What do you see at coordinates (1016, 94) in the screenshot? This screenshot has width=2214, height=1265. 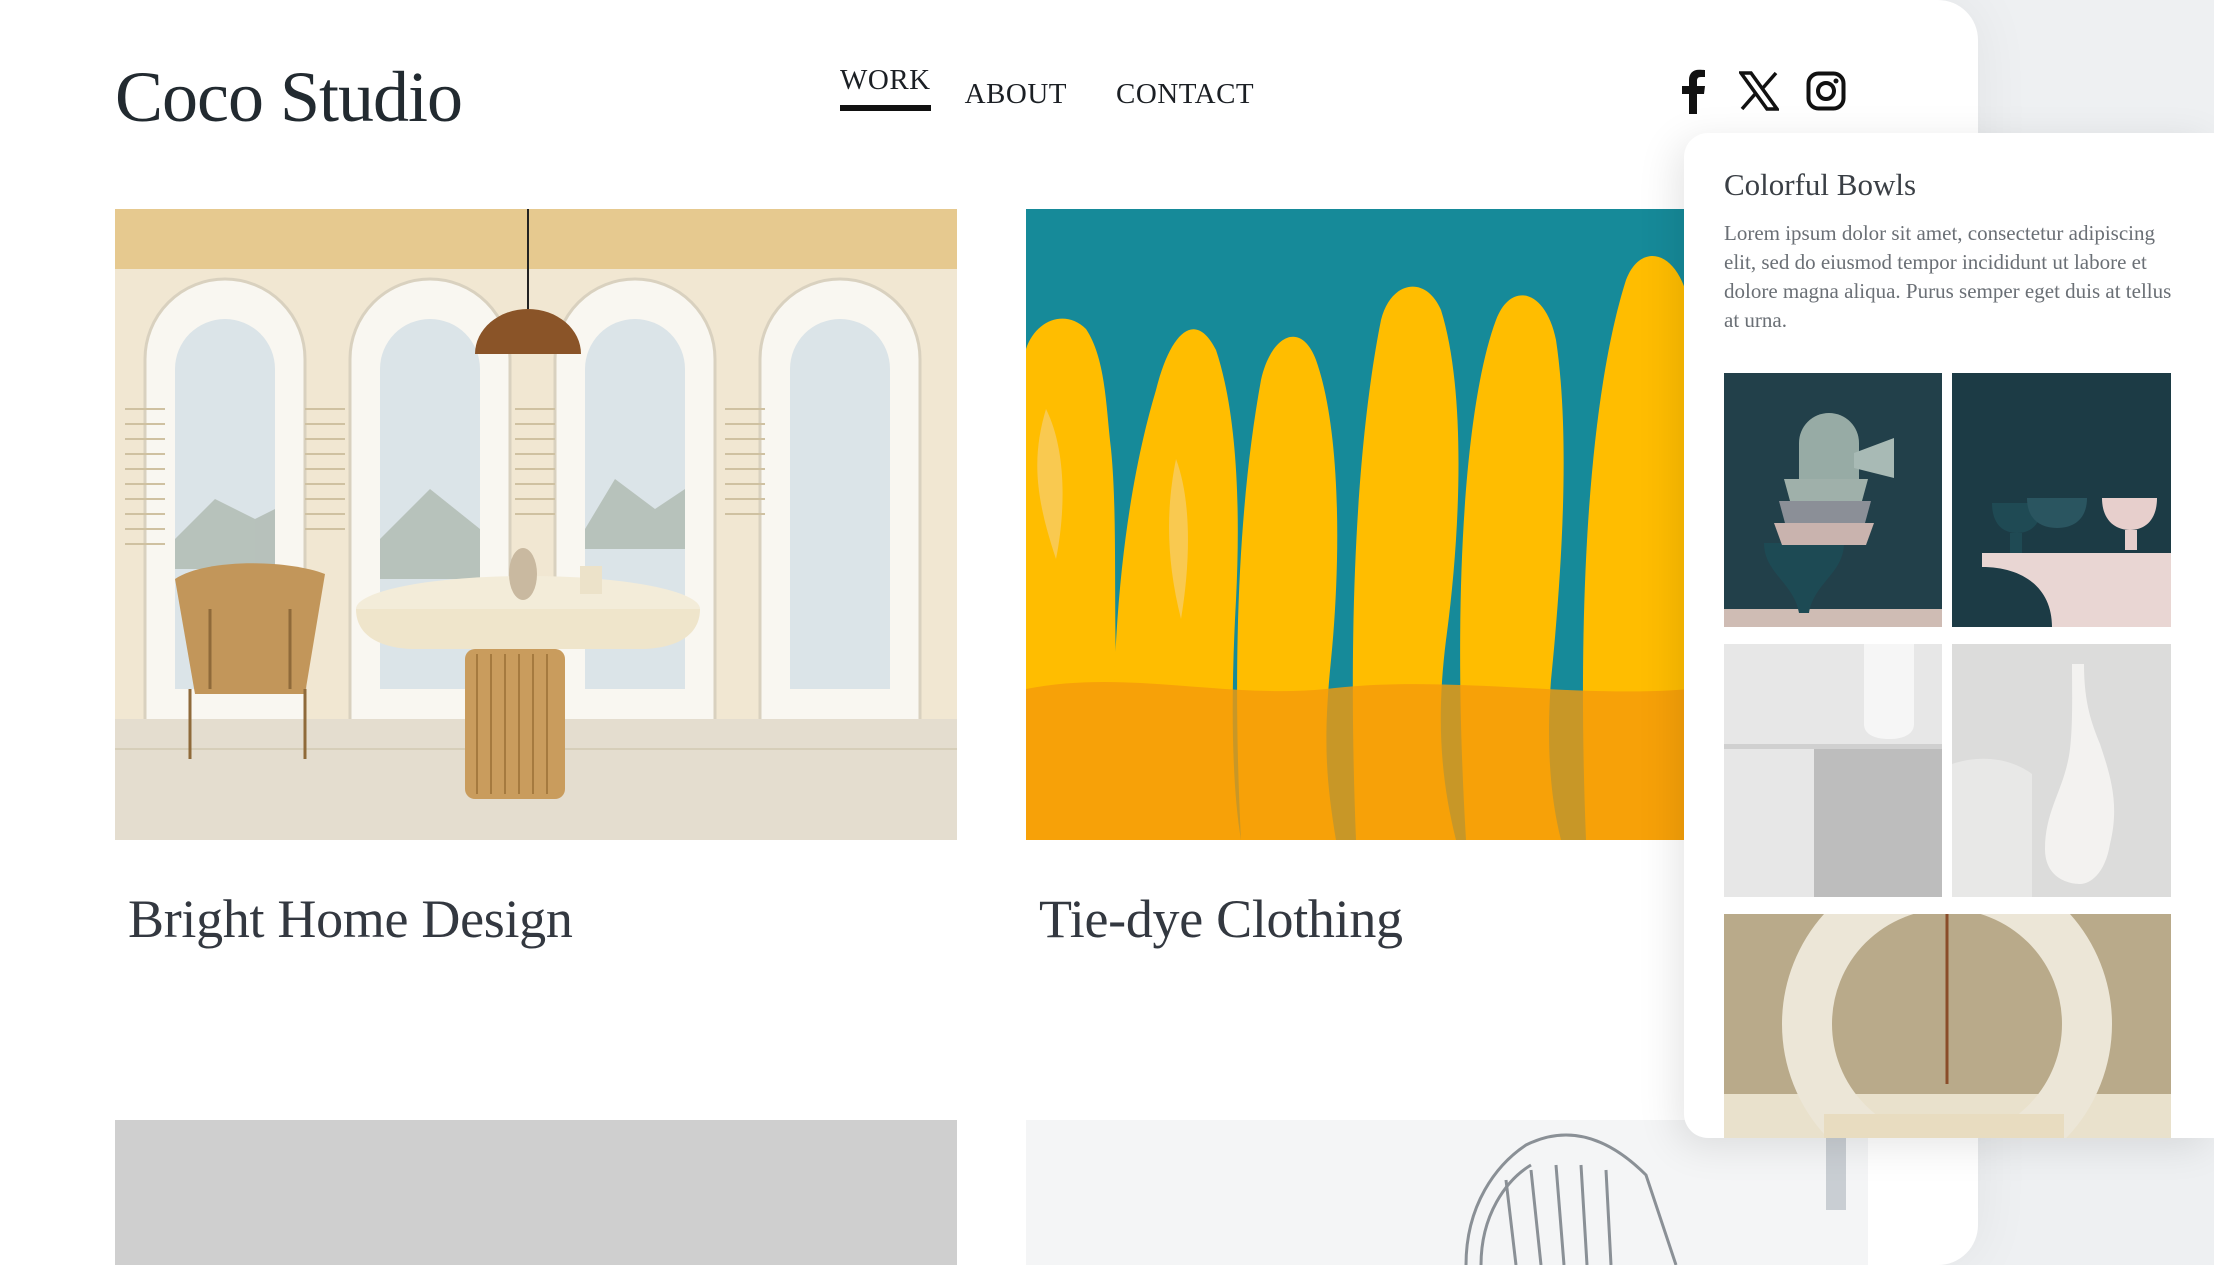 I see `nav-about-link: ABOUT` at bounding box center [1016, 94].